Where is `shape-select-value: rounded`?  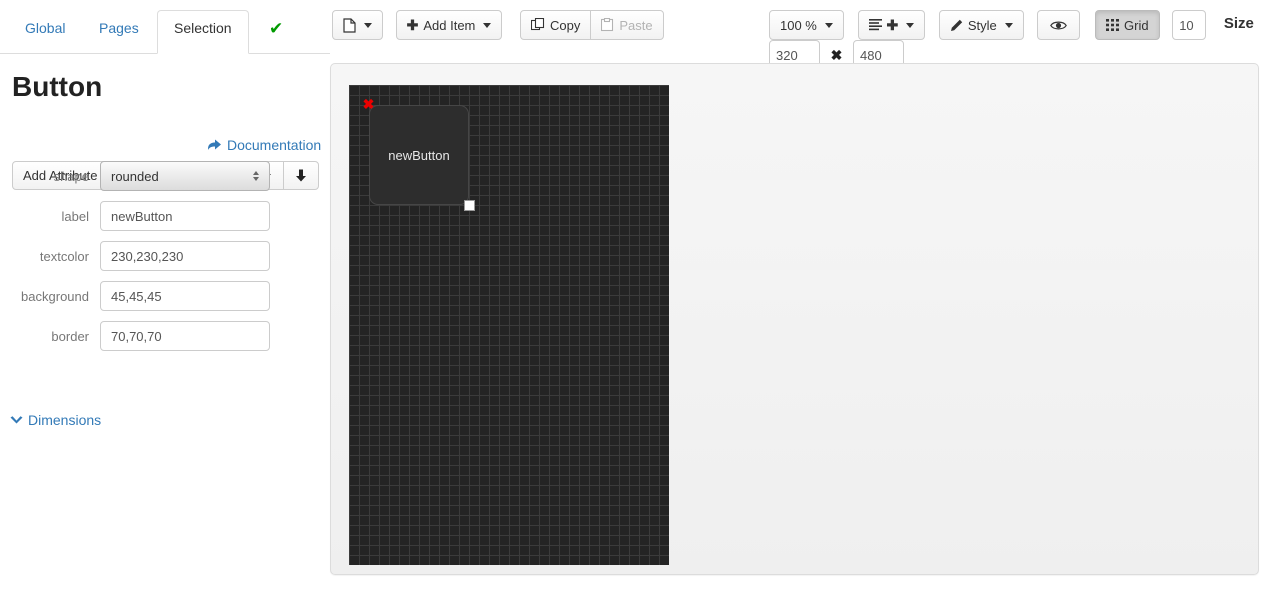 shape-select-value: rounded is located at coordinates (135, 176).